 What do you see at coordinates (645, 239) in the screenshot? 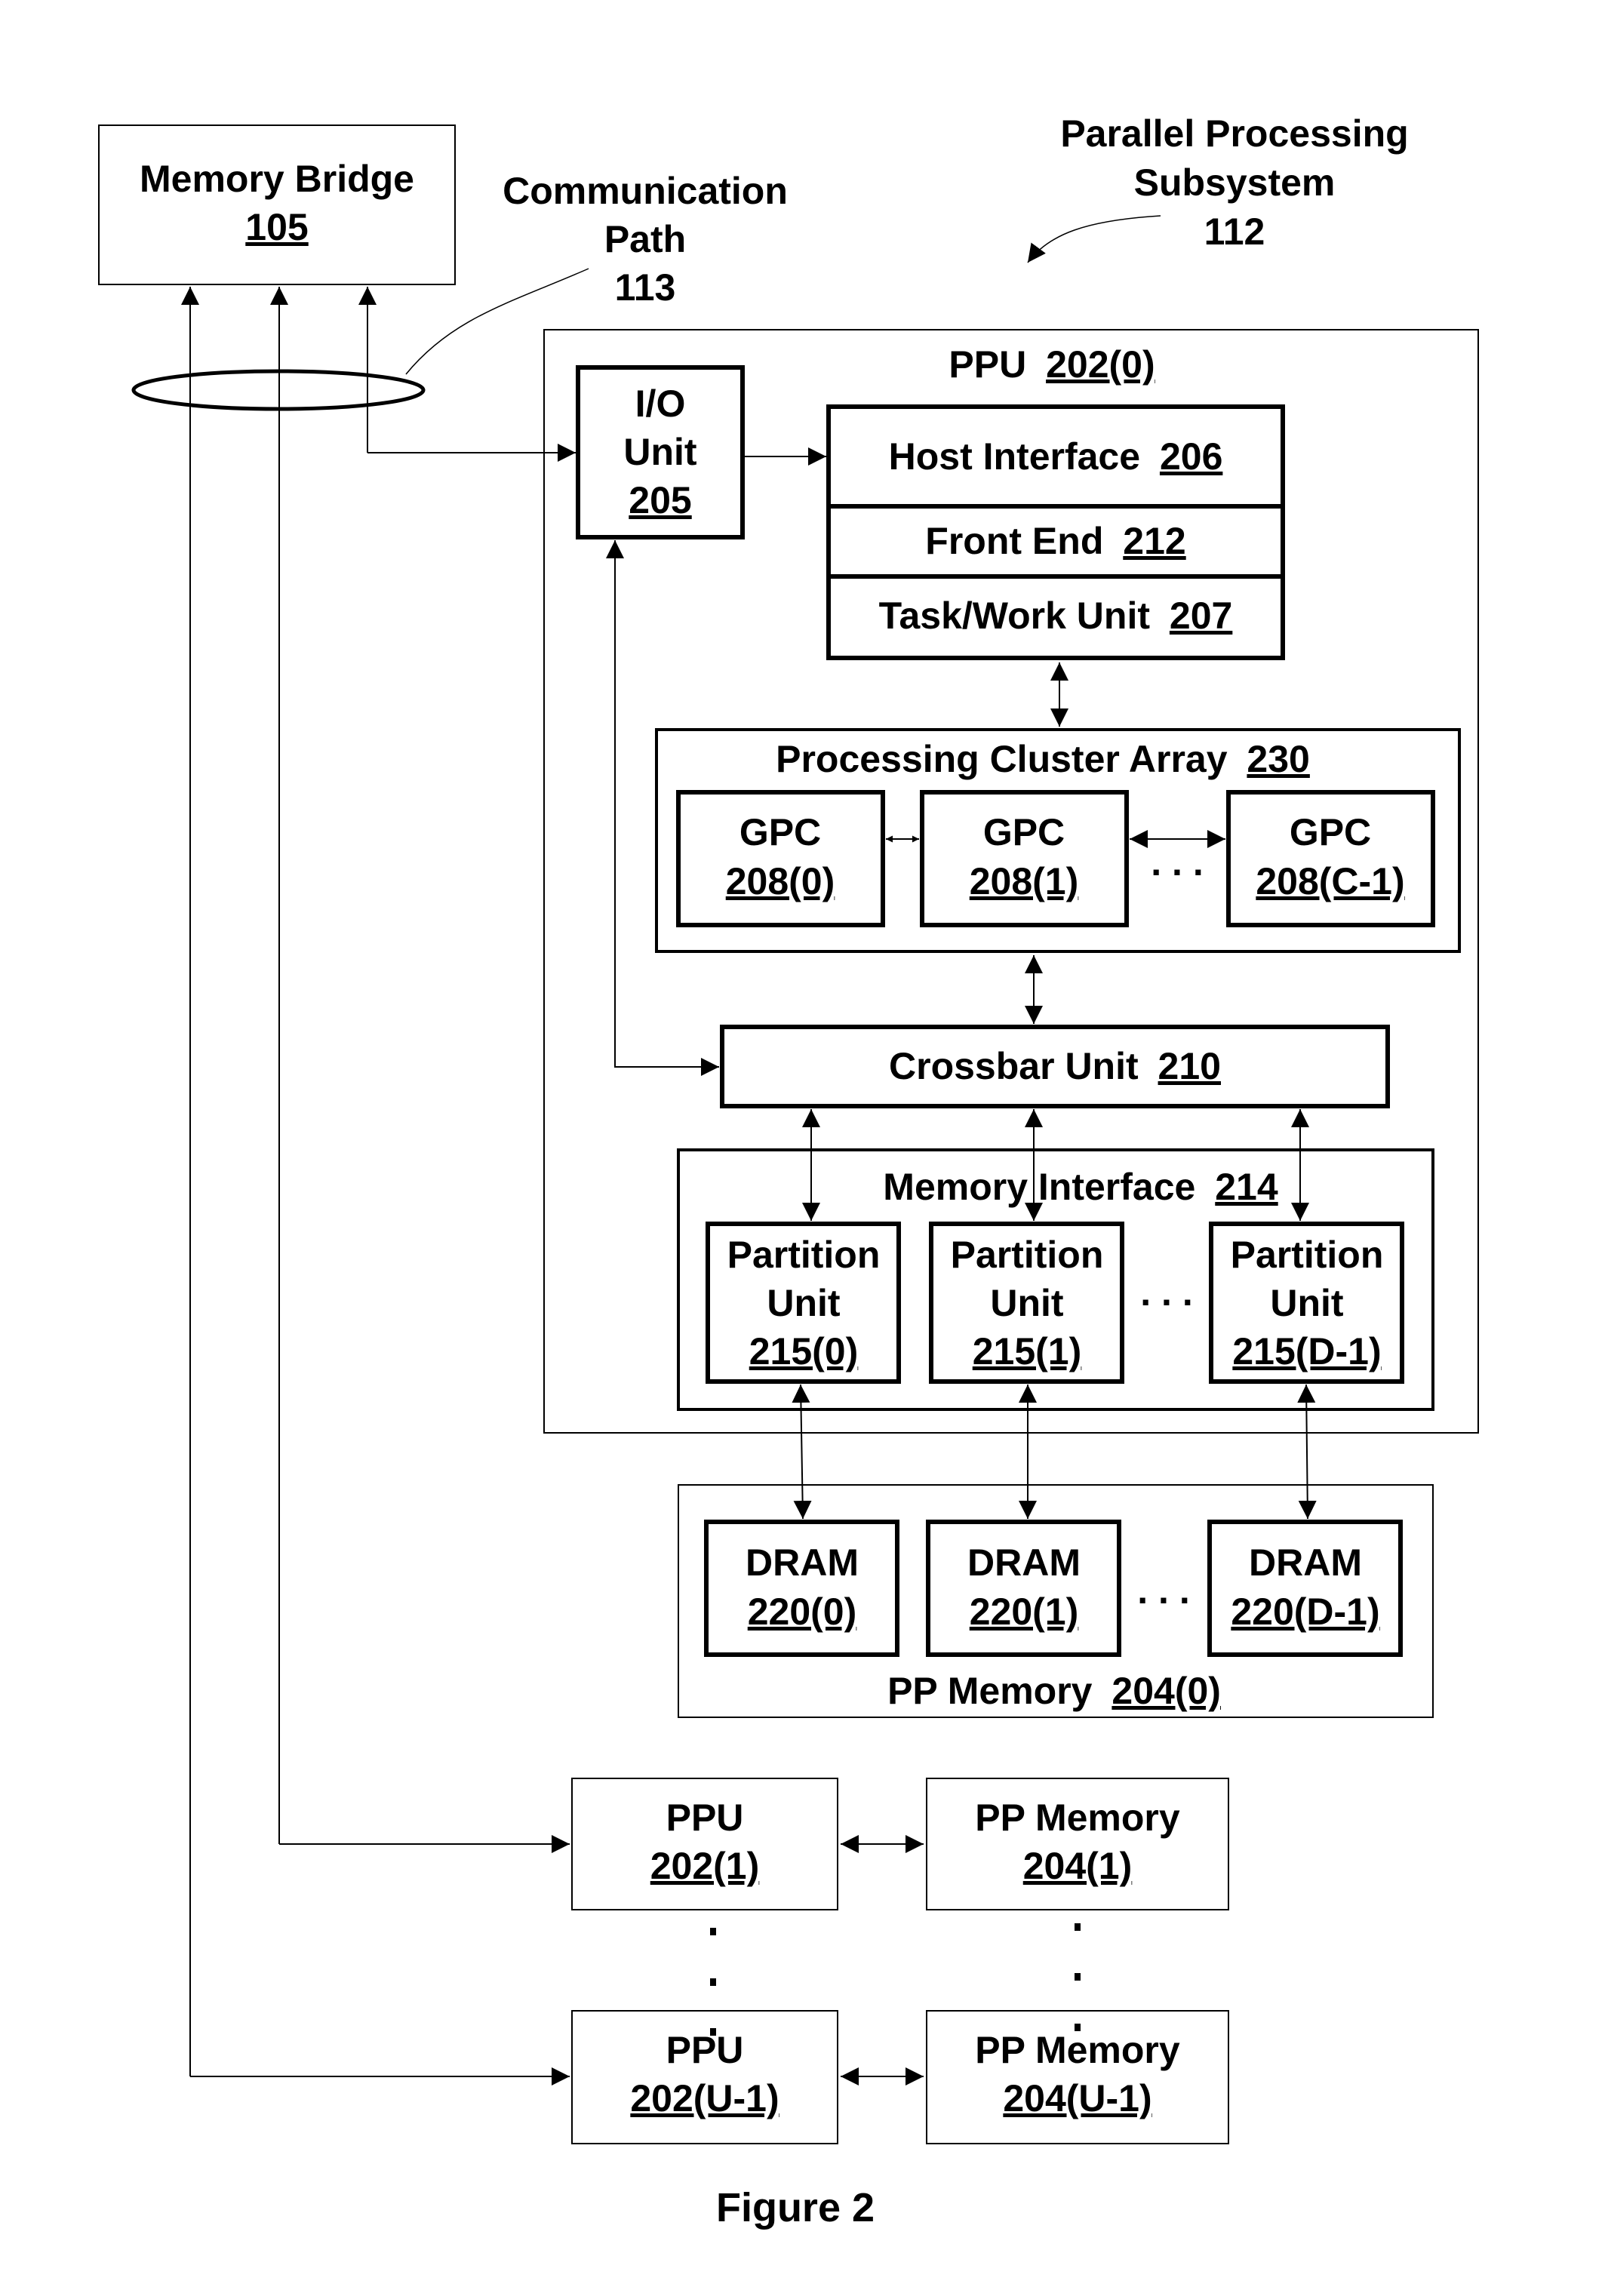
I see `diagram-label: Path` at bounding box center [645, 239].